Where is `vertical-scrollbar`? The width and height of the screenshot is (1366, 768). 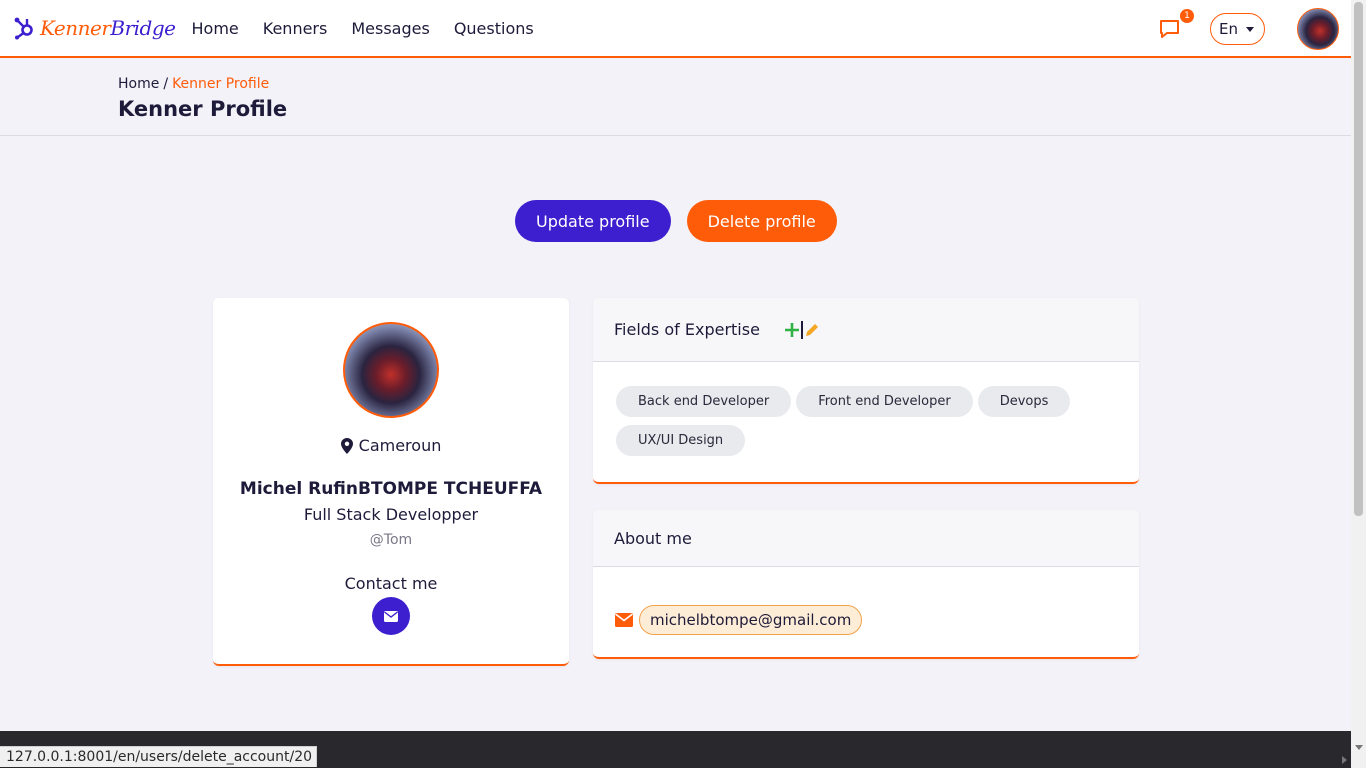
vertical-scrollbar is located at coordinates (1358, 384).